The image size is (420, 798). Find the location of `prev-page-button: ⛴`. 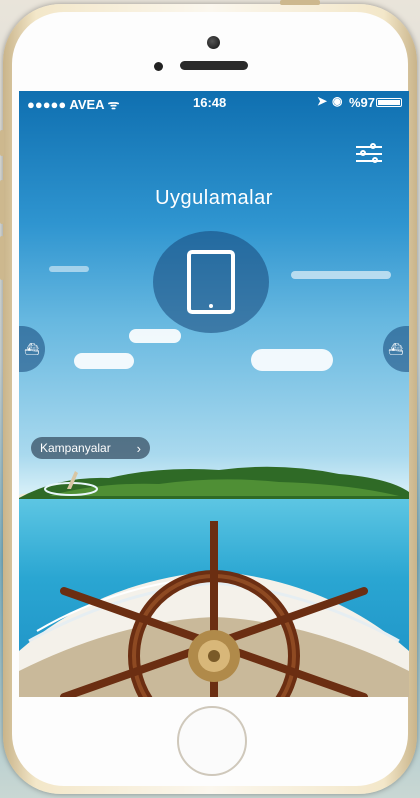

prev-page-button: ⛴ is located at coordinates (32, 349).